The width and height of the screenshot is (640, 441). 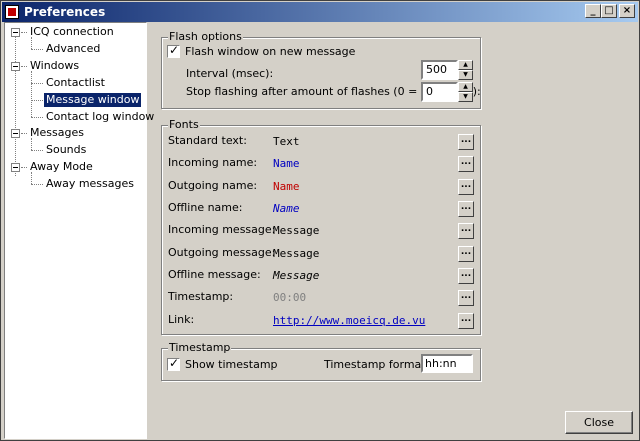 What do you see at coordinates (213, 185) in the screenshot?
I see `font-row-label: Outgoing name:` at bounding box center [213, 185].